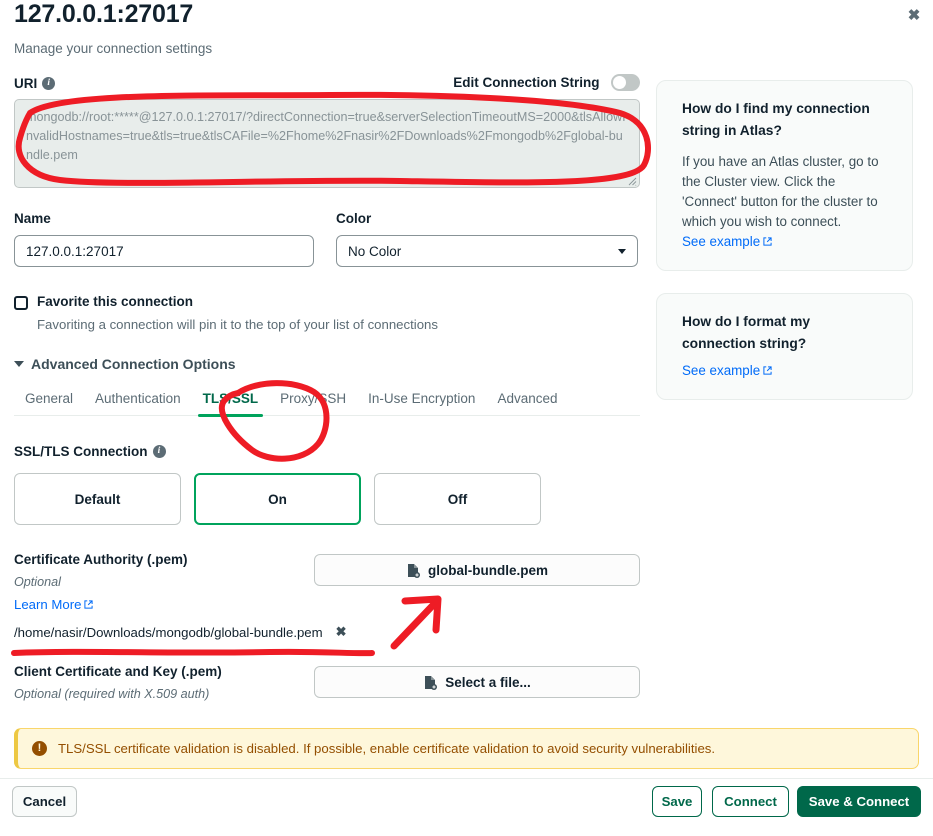 This screenshot has height=836, width=933. I want to click on tab-proxy-ssh: Proxy/SSH, so click(313, 403).